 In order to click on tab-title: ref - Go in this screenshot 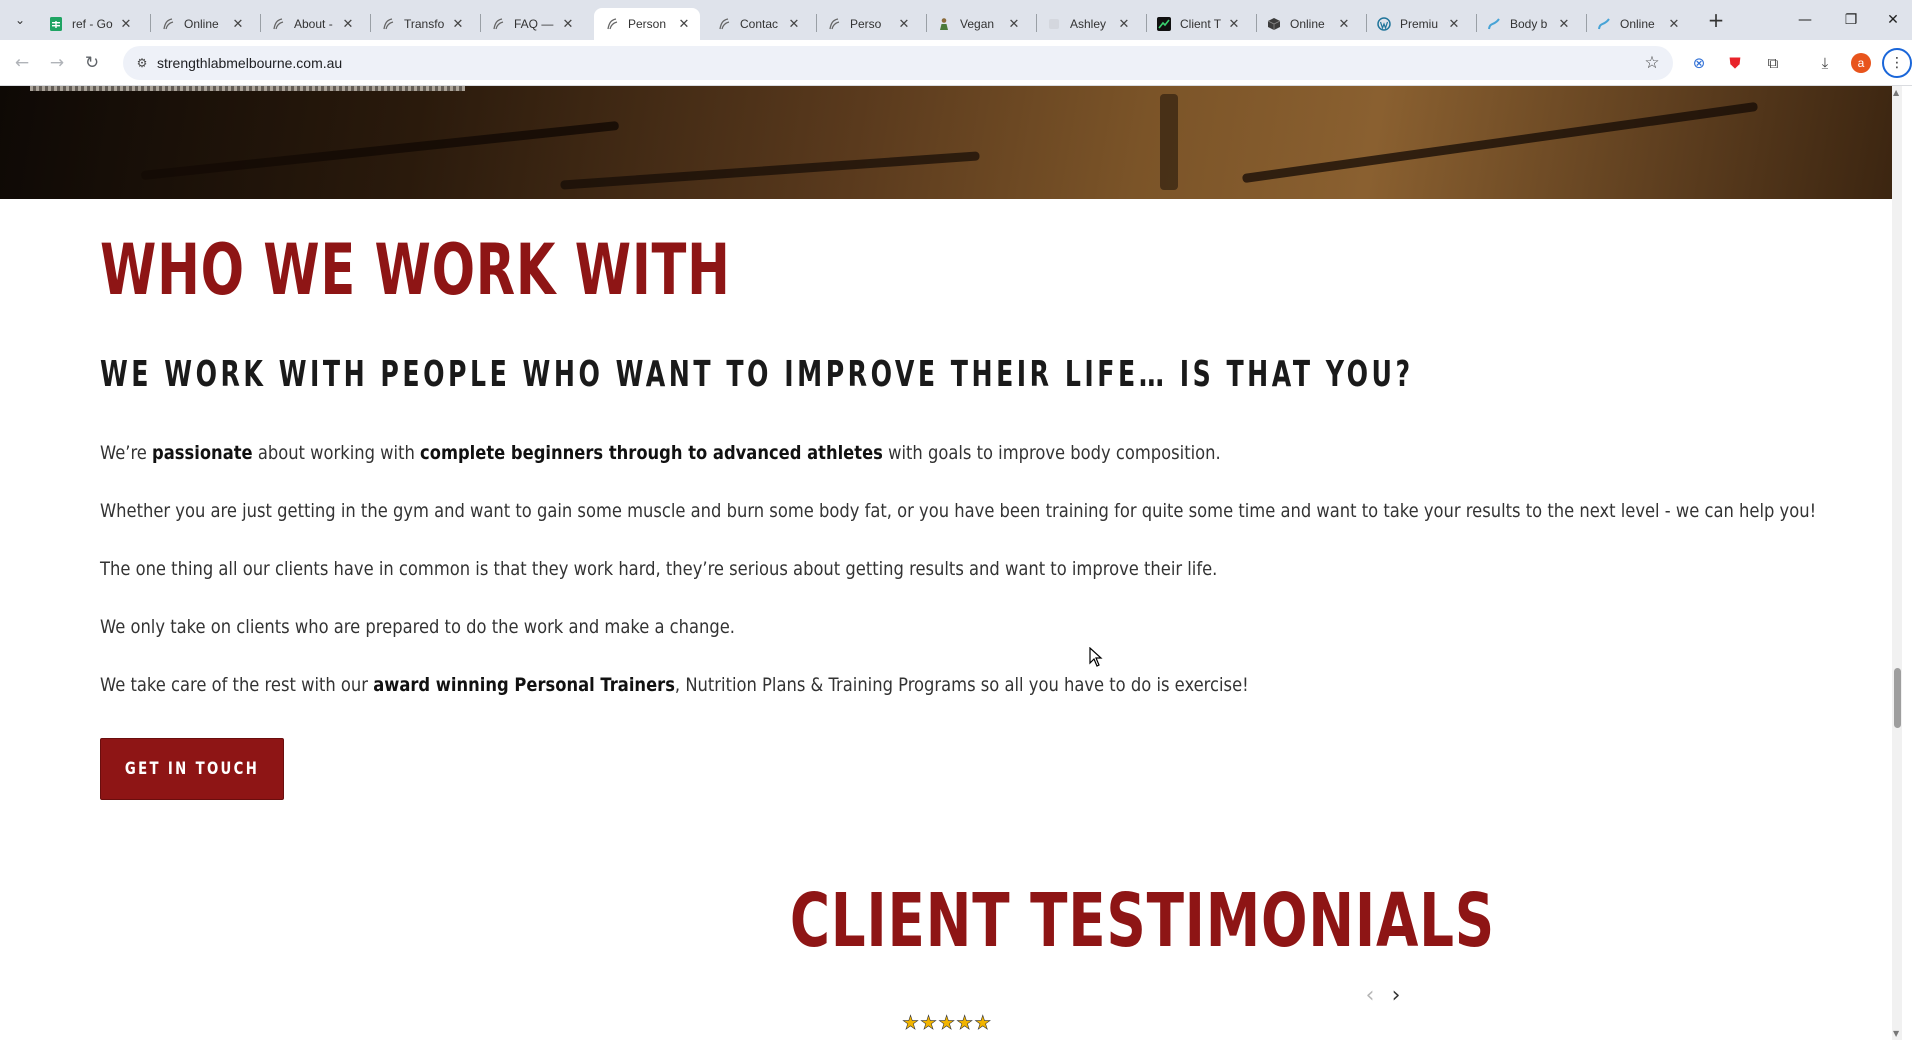, I will do `click(92, 24)`.